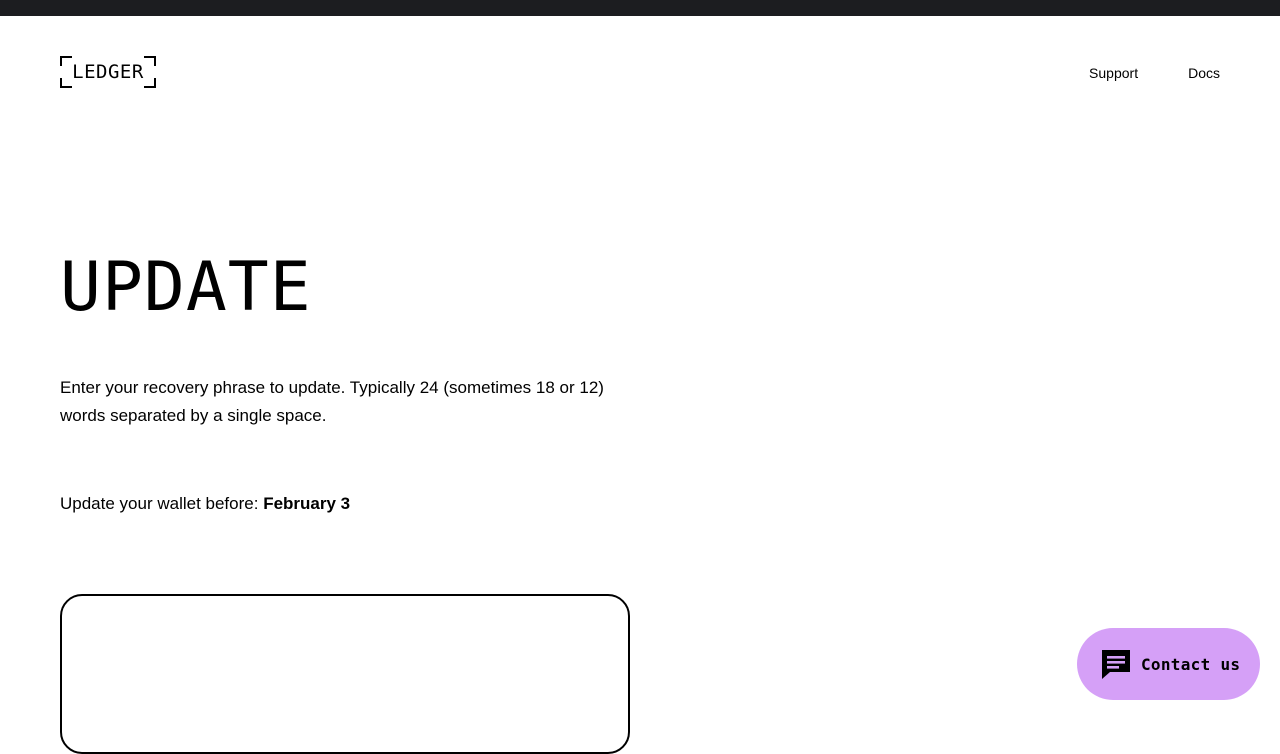  Describe the element at coordinates (159, 503) in the screenshot. I see `deadline-label: Update your wallet before:` at that location.